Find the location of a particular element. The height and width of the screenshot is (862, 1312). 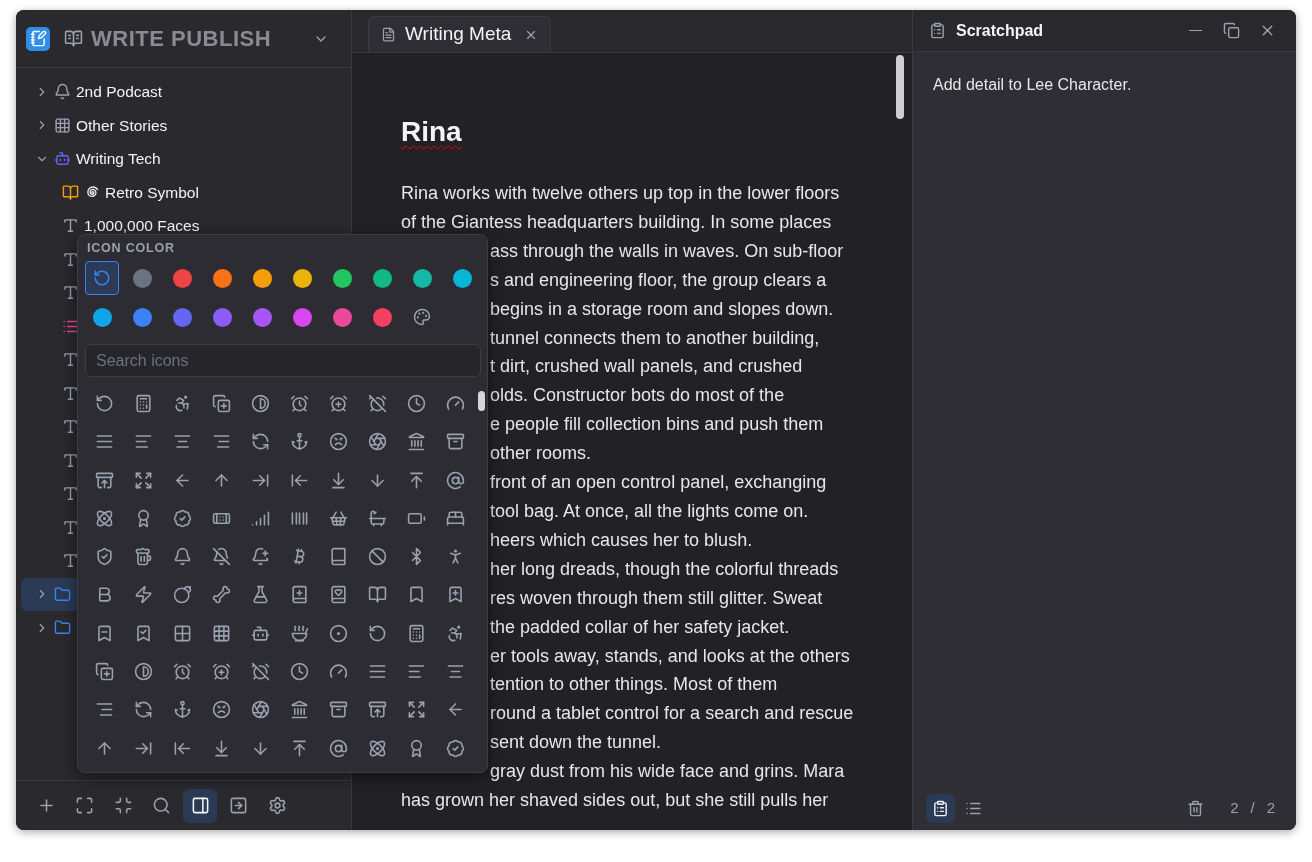

panel-title: Scratchpad is located at coordinates (1000, 30).